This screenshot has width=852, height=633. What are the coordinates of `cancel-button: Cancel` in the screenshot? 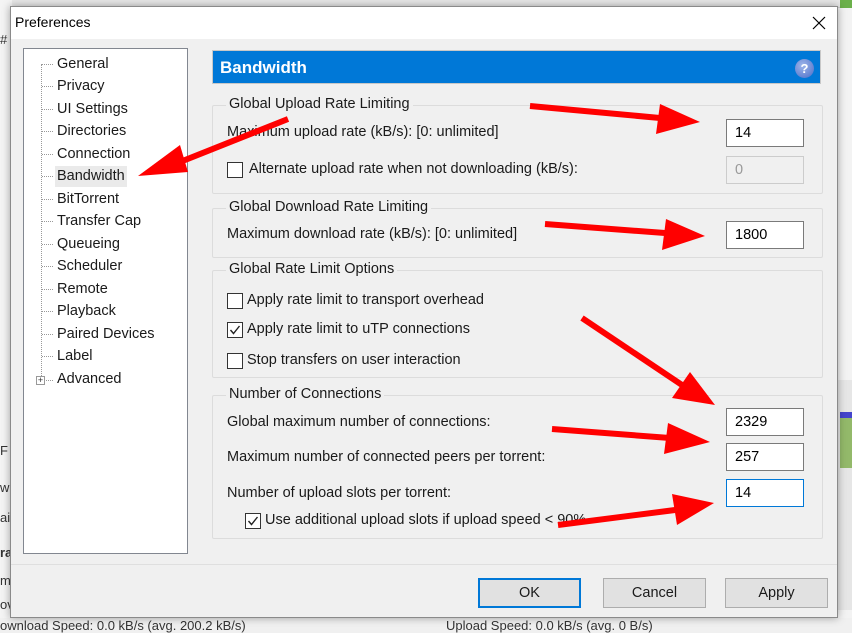 It's located at (654, 593).